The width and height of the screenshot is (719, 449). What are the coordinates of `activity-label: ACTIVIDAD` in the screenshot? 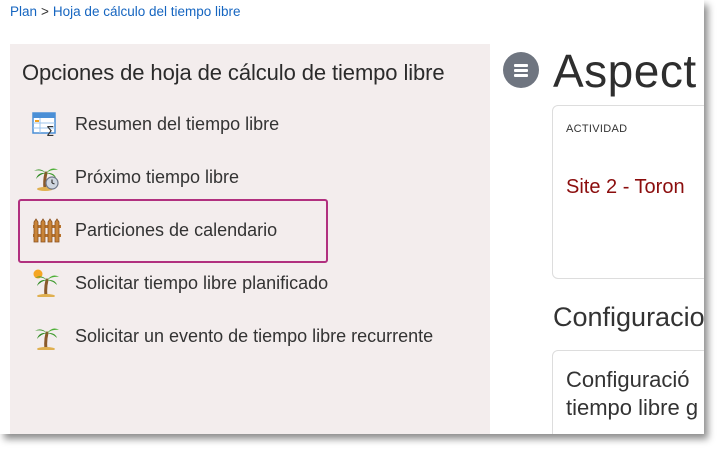 It's located at (597, 129).